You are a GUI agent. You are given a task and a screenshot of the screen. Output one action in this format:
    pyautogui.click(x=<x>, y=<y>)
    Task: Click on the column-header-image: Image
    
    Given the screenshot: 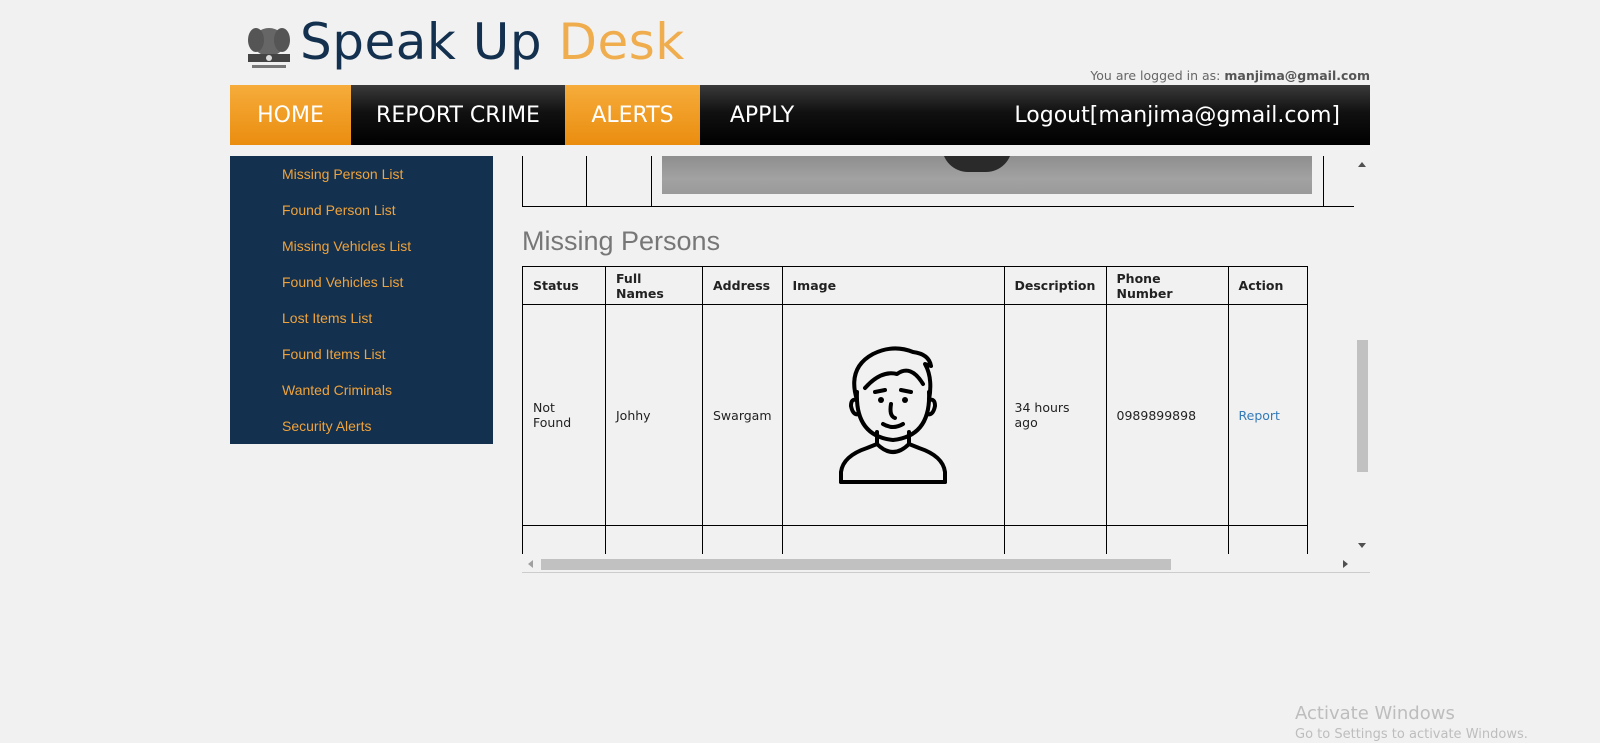 What is the action you would take?
    pyautogui.click(x=893, y=285)
    